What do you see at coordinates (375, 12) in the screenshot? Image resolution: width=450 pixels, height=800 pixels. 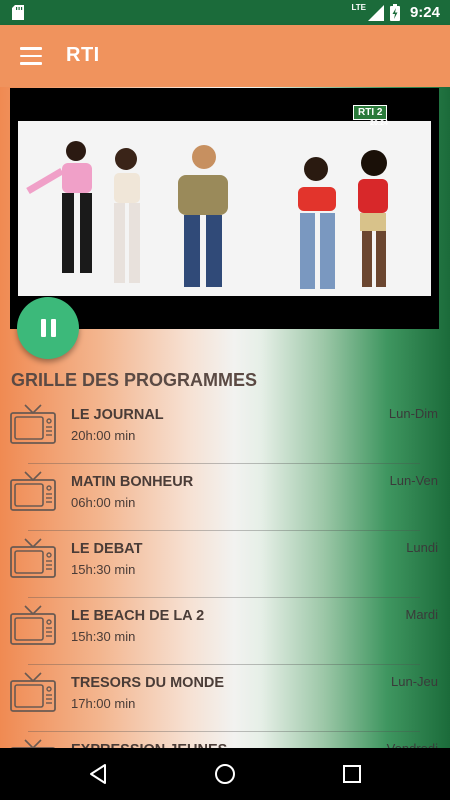 I see `signal-icon` at bounding box center [375, 12].